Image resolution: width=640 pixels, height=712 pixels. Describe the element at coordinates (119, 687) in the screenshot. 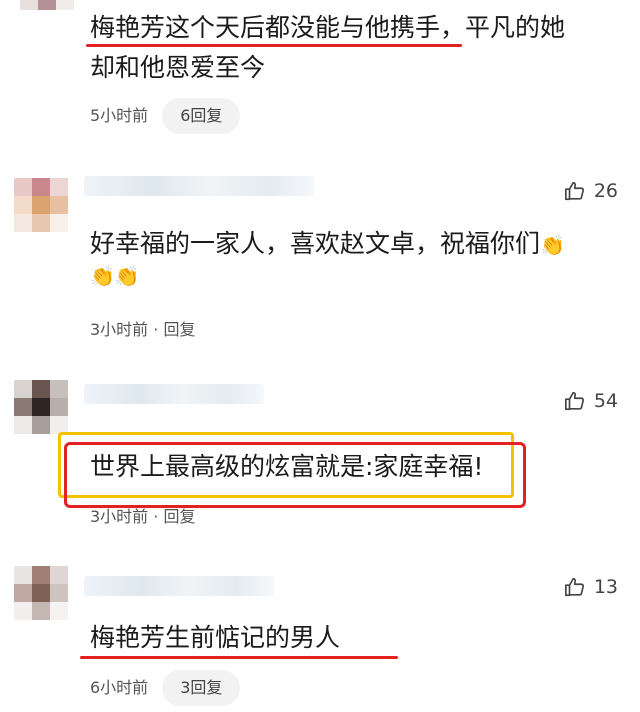

I see `comment-time: 6小时前` at that location.